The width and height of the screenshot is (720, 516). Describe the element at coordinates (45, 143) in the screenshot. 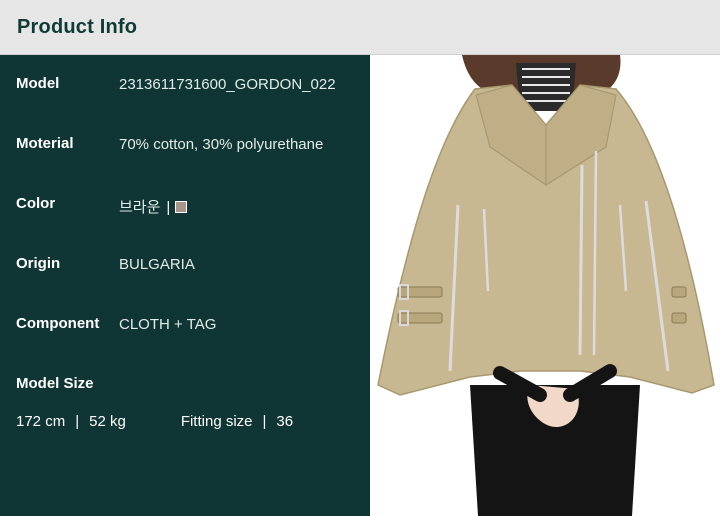

I see `spec-label: Moterial` at that location.